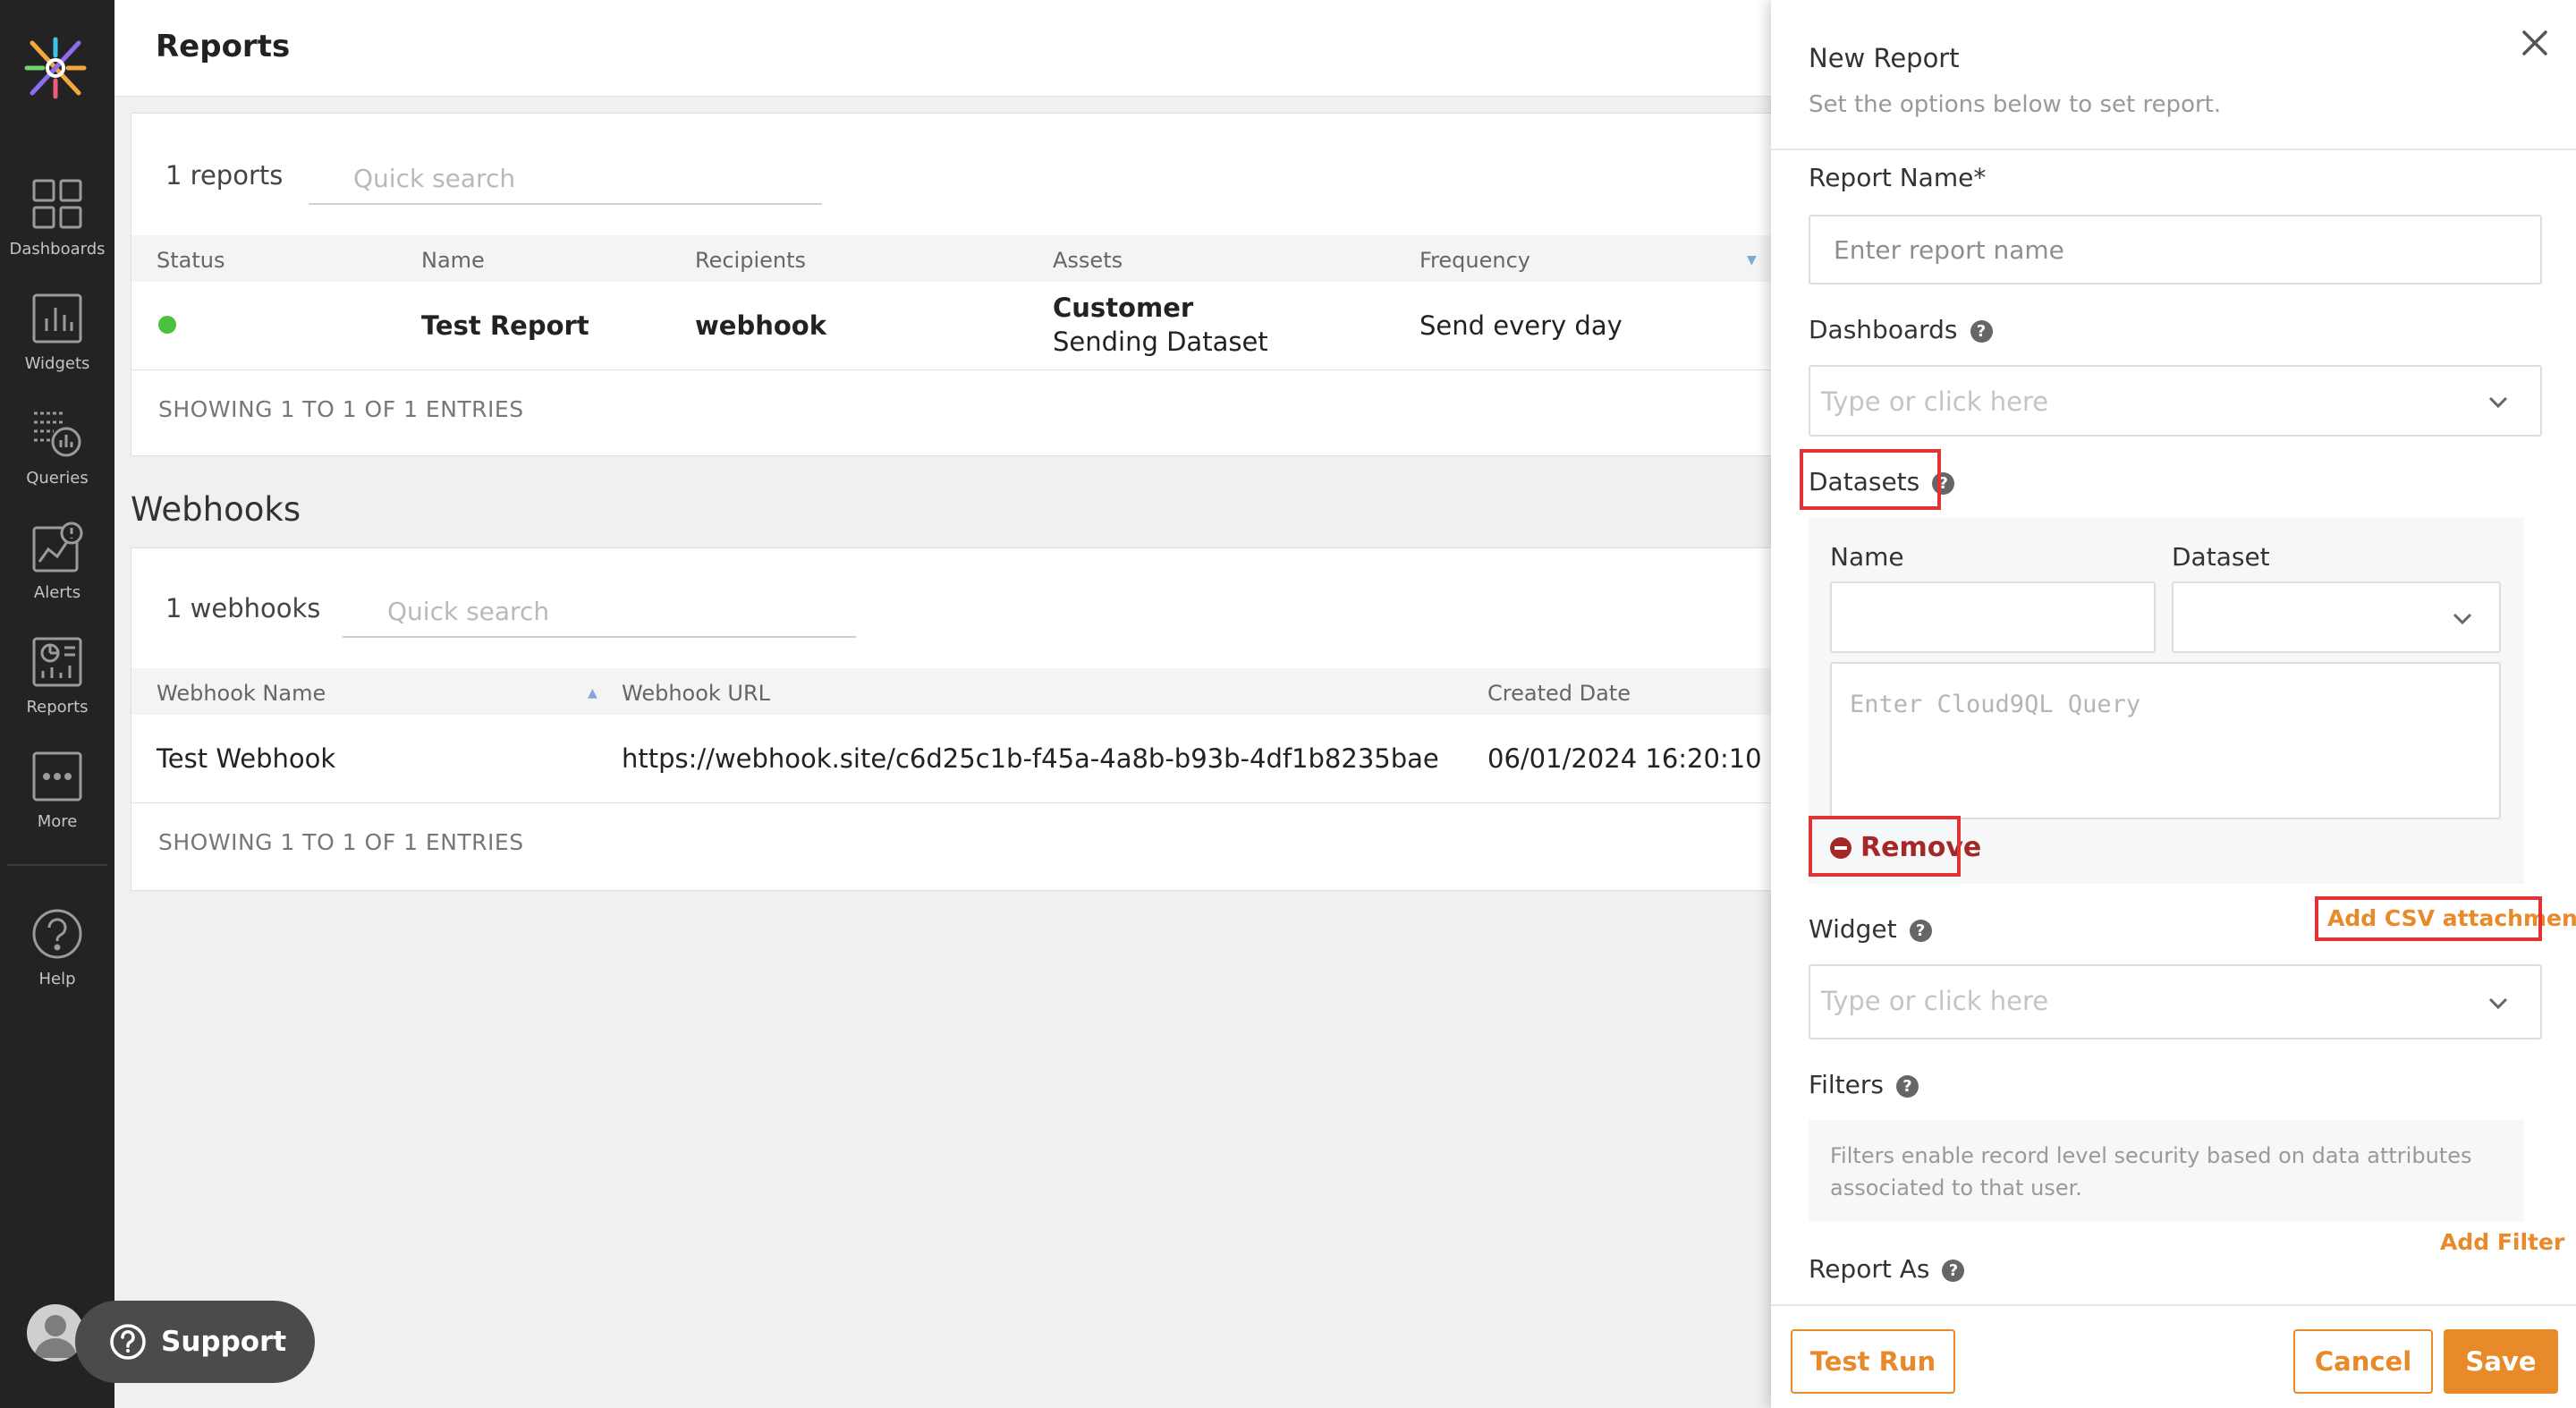  What do you see at coordinates (128, 1342) in the screenshot?
I see `question-icon` at bounding box center [128, 1342].